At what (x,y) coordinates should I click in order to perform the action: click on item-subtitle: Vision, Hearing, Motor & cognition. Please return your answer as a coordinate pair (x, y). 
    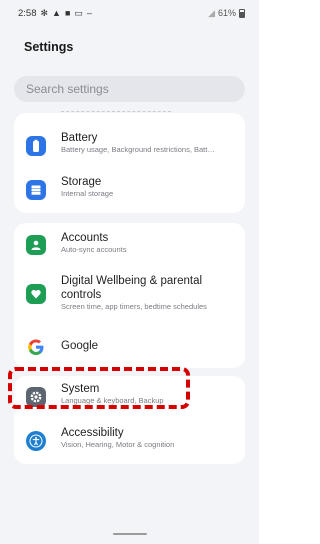
    Looking at the image, I should click on (118, 444).